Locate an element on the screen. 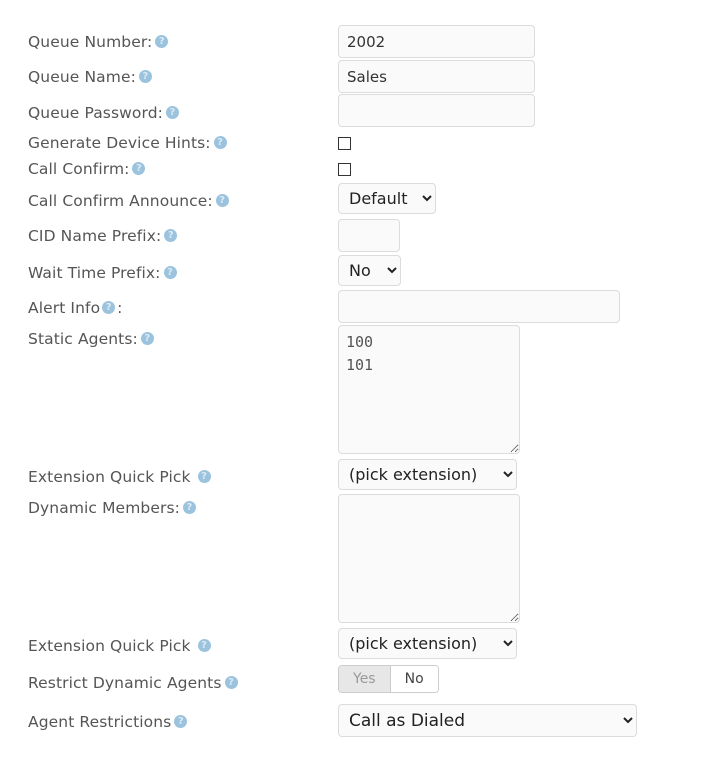 Image resolution: width=717 pixels, height=774 pixels. label-extension-quick-pick-dynamic: Extension Quick Pick? is located at coordinates (119, 646).